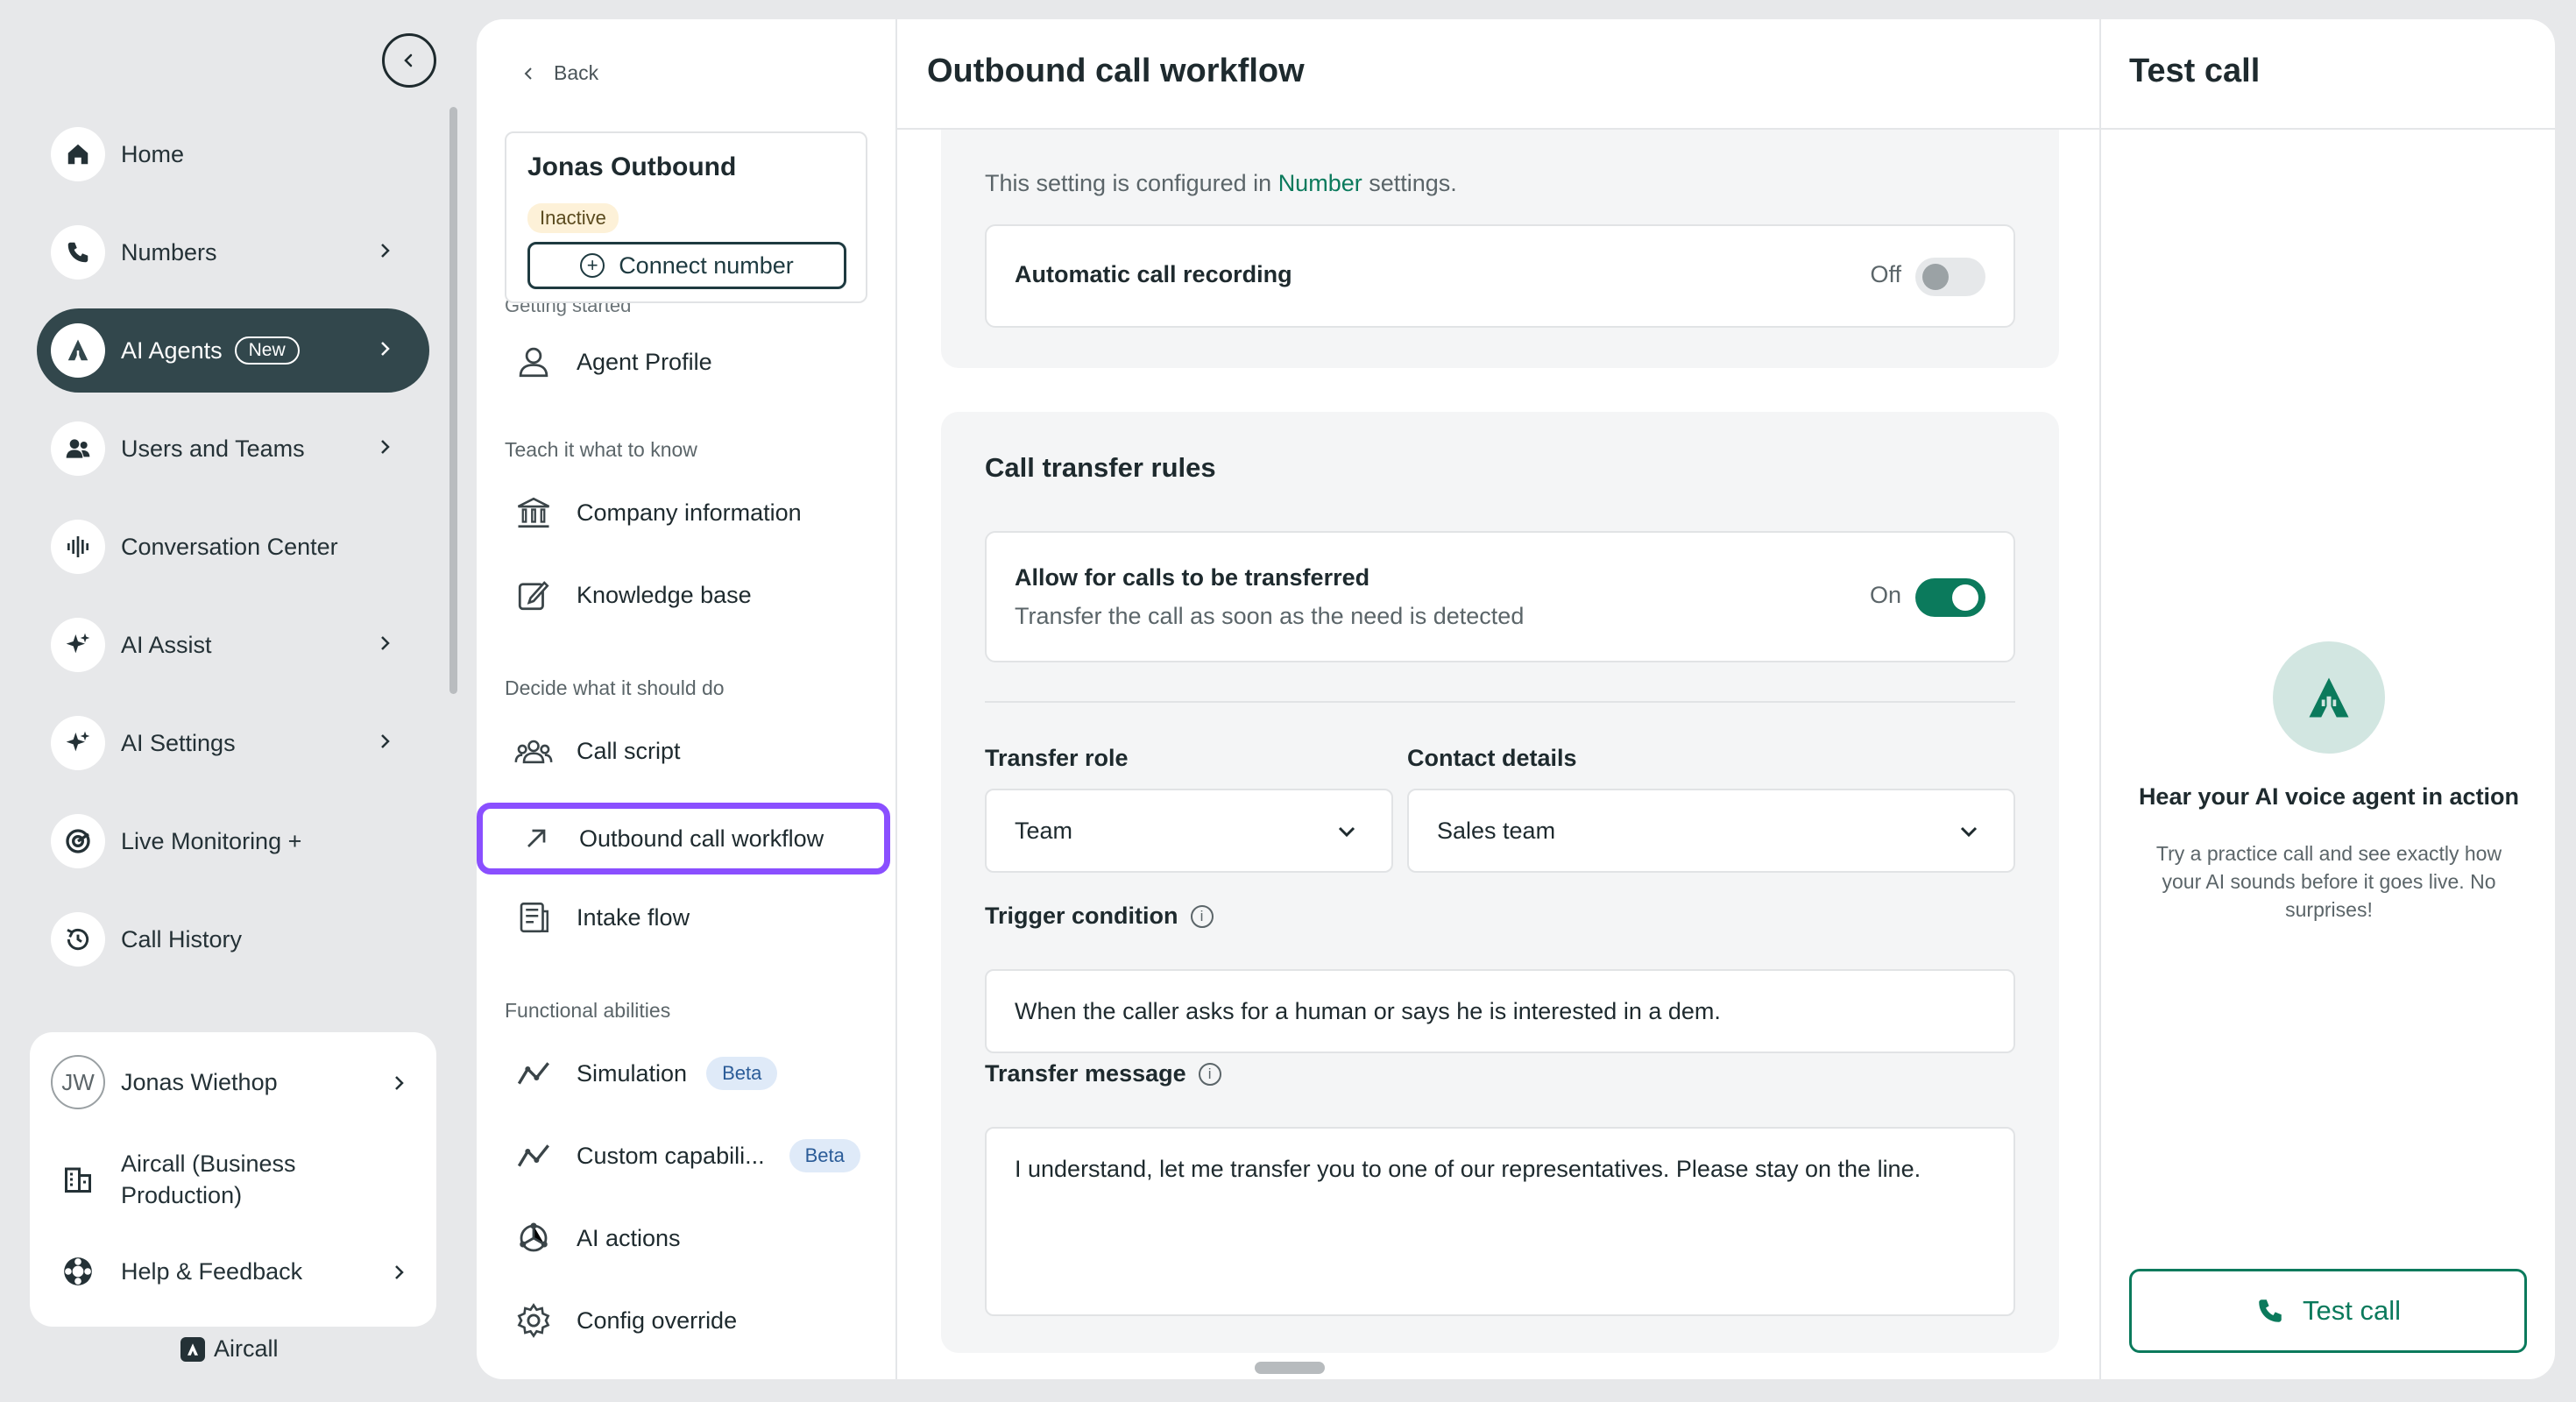 The width and height of the screenshot is (2576, 1402). I want to click on sidebar-item-numbers: Numbers, so click(233, 252).